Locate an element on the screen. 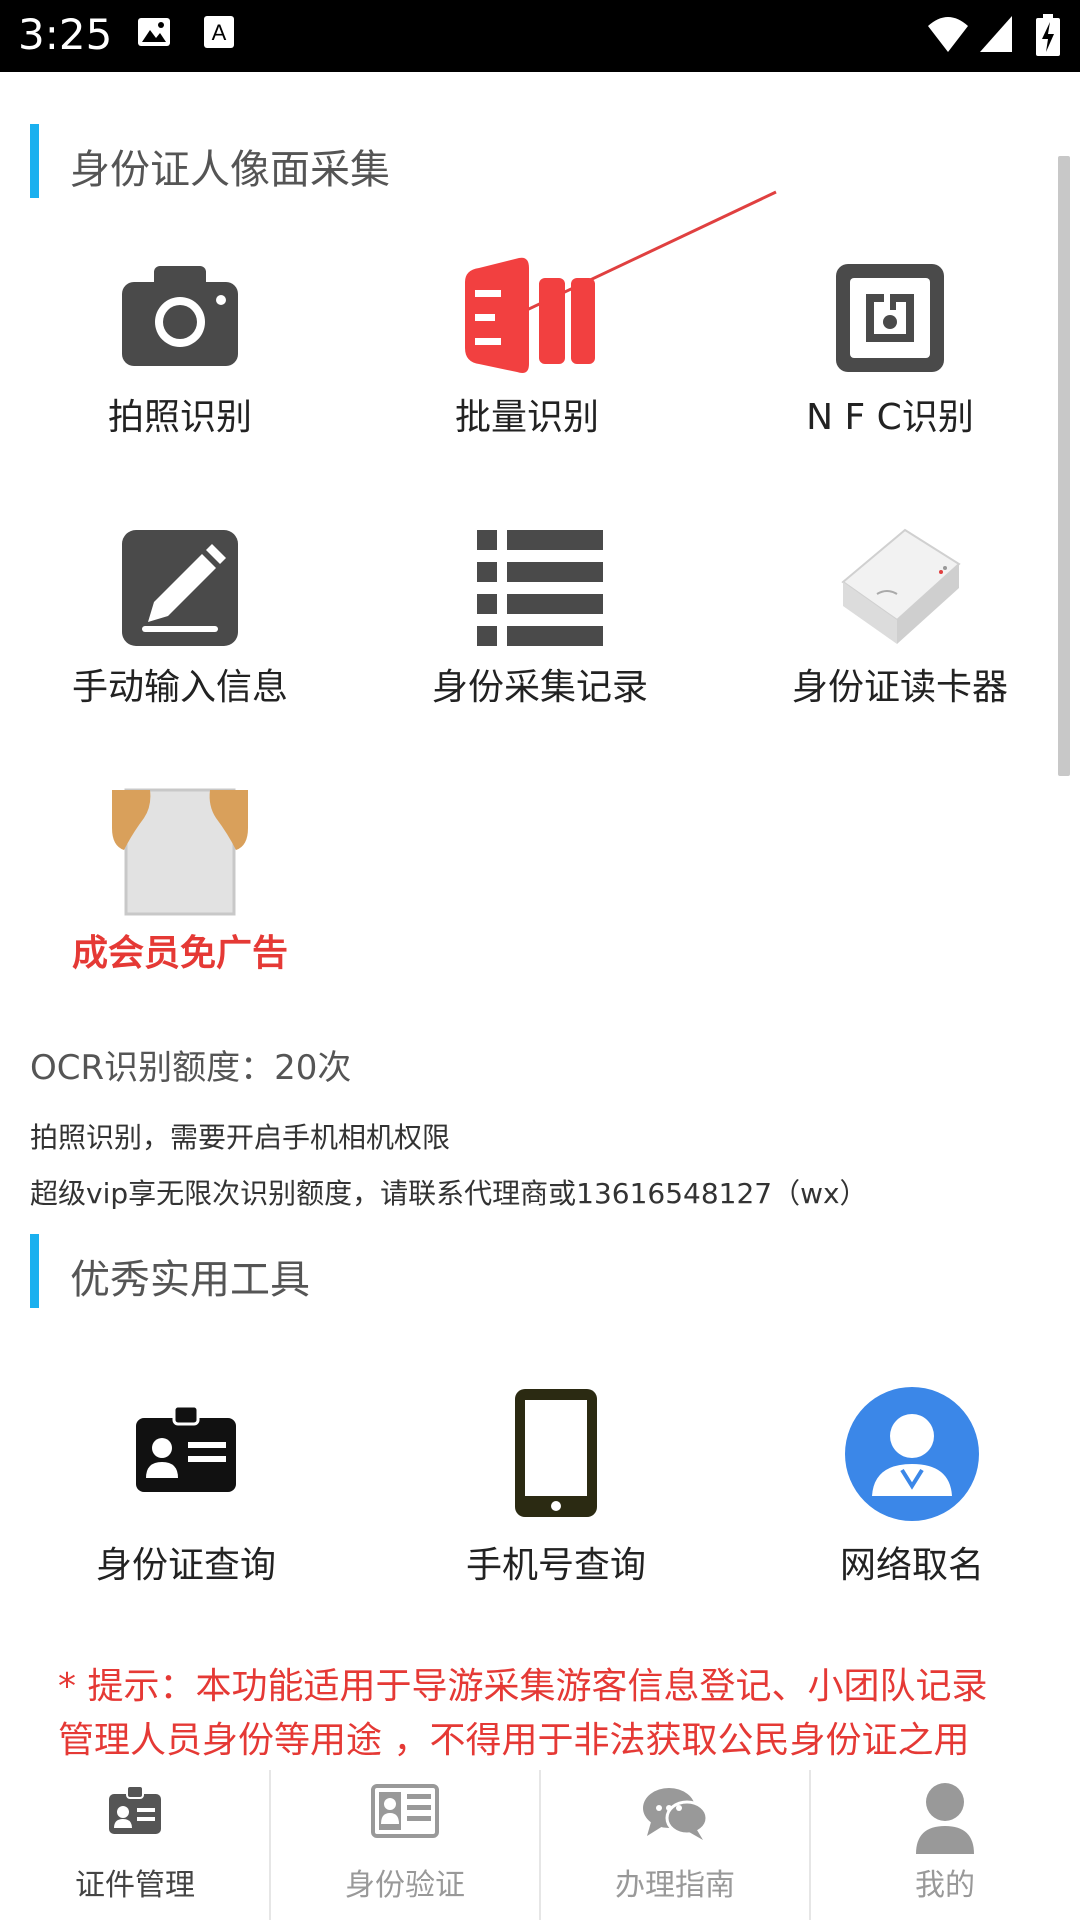 The image size is (1080, 1920). tile-id-query: 身份证查询 is located at coordinates (186, 1486).